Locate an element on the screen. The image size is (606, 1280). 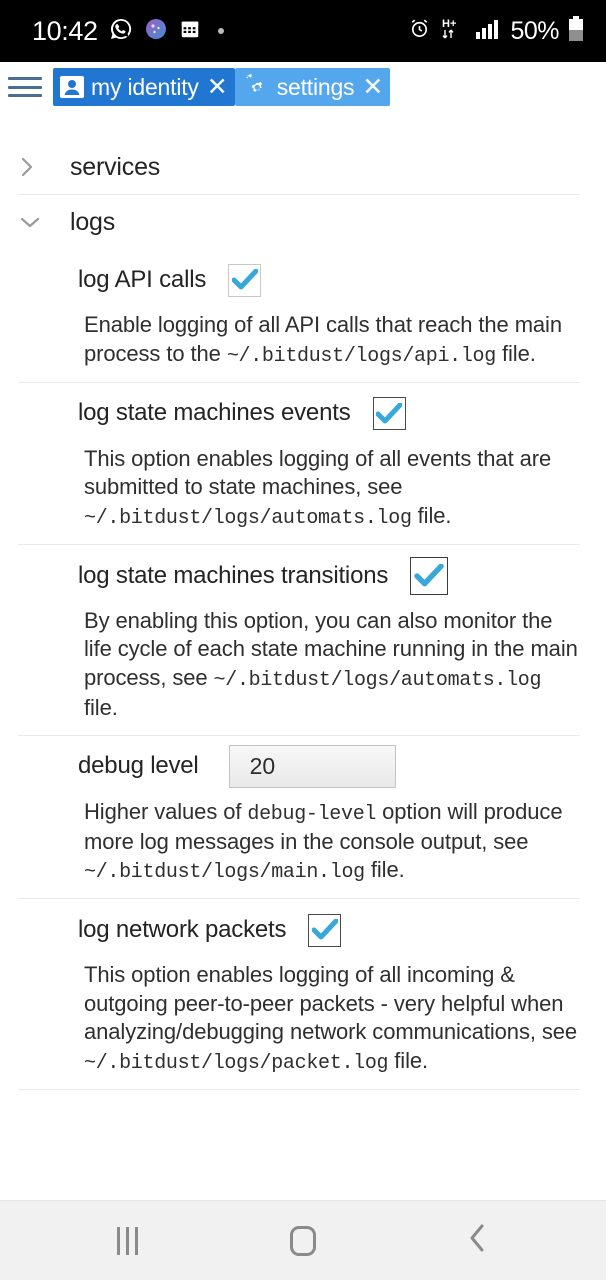
checkbox-log-state-machines-events is located at coordinates (389, 414).